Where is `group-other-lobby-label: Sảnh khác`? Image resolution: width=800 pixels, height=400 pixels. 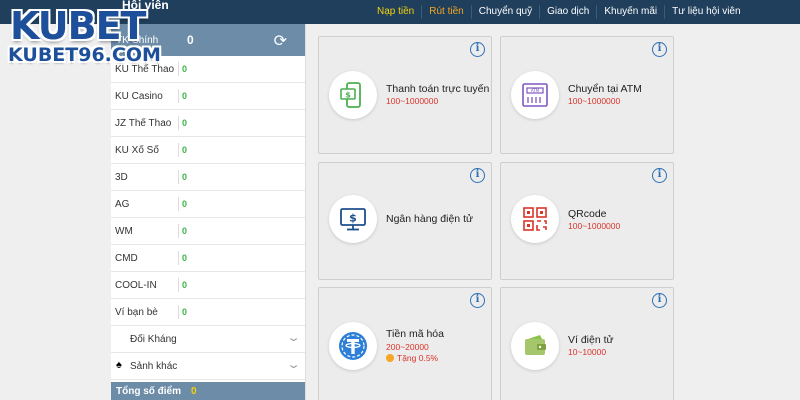 group-other-lobby-label: Sảnh khác is located at coordinates (154, 366).